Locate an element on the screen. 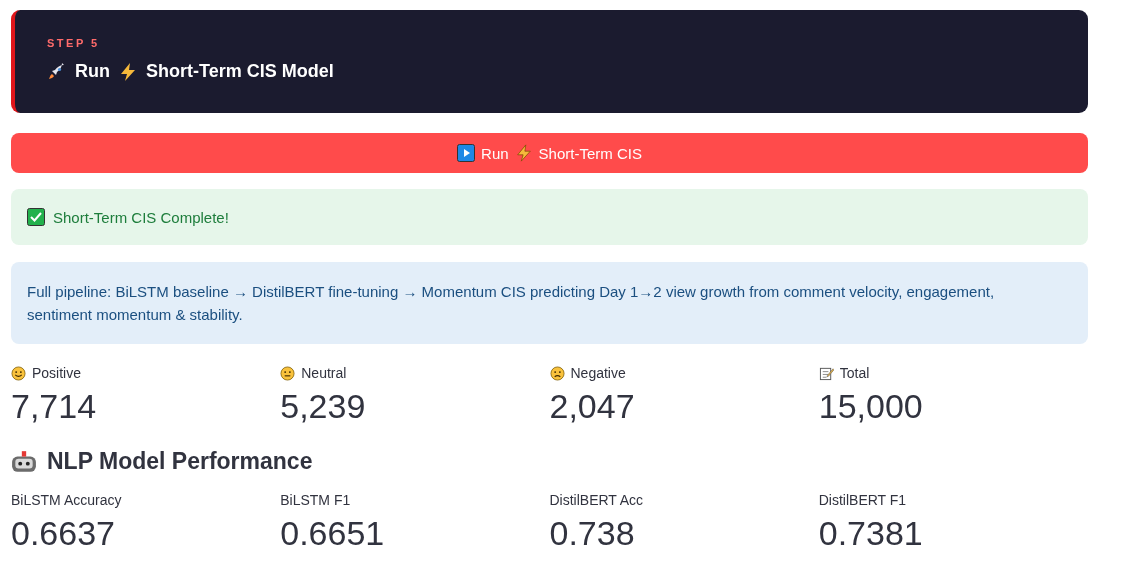 The width and height of the screenshot is (1121, 567). step-label: STEP 5 is located at coordinates (74, 43).